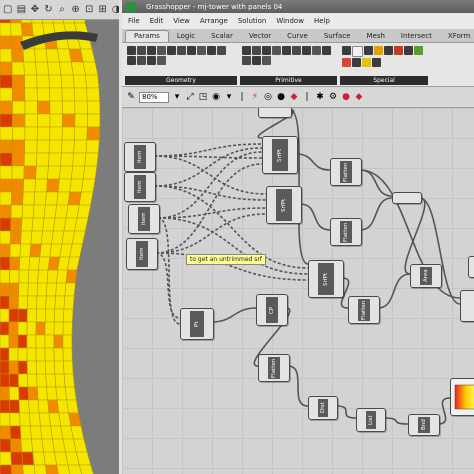 This screenshot has height=474, width=474. Describe the element at coordinates (376, 62) in the screenshot. I see `image-sampler-icon` at that location.